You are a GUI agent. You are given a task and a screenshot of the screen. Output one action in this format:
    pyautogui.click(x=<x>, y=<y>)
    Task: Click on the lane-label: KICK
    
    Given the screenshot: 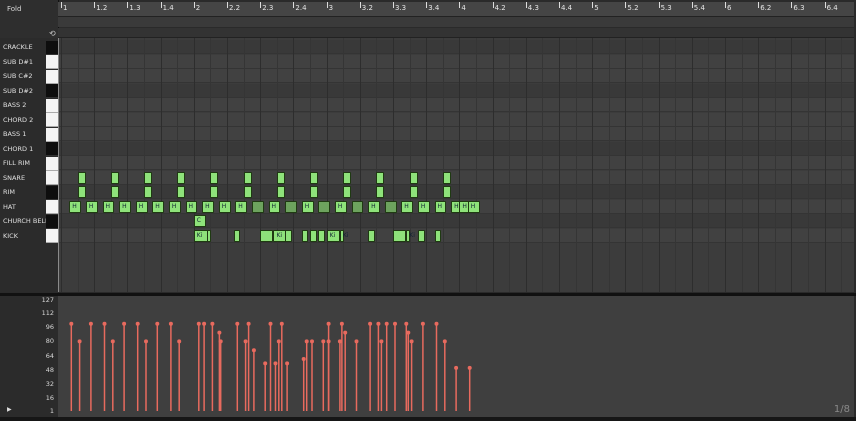 What is the action you would take?
    pyautogui.click(x=10, y=236)
    